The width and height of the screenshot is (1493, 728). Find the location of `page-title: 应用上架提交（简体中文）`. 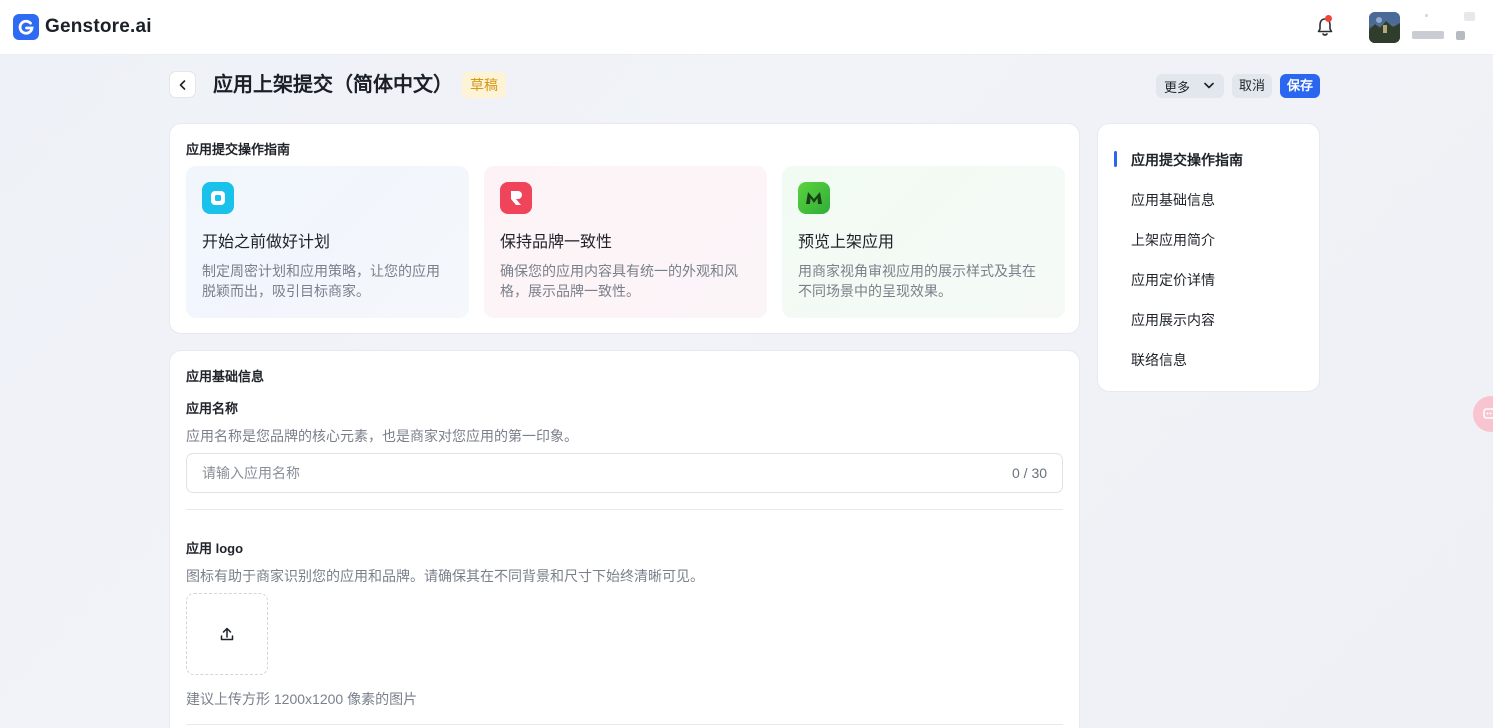

page-title: 应用上架提交（简体中文） is located at coordinates (333, 85).